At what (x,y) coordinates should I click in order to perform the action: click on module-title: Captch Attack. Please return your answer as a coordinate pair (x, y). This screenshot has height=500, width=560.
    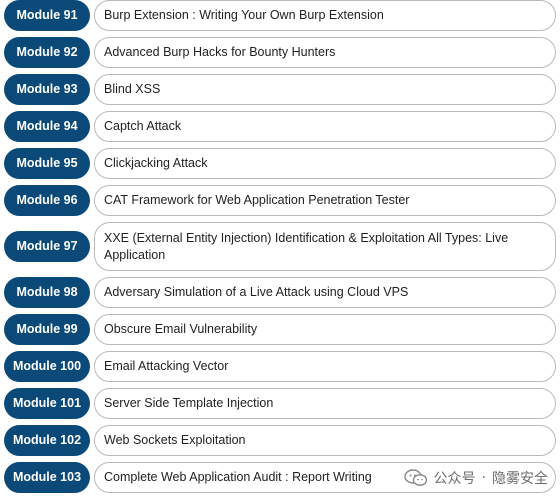
    Looking at the image, I should click on (325, 126).